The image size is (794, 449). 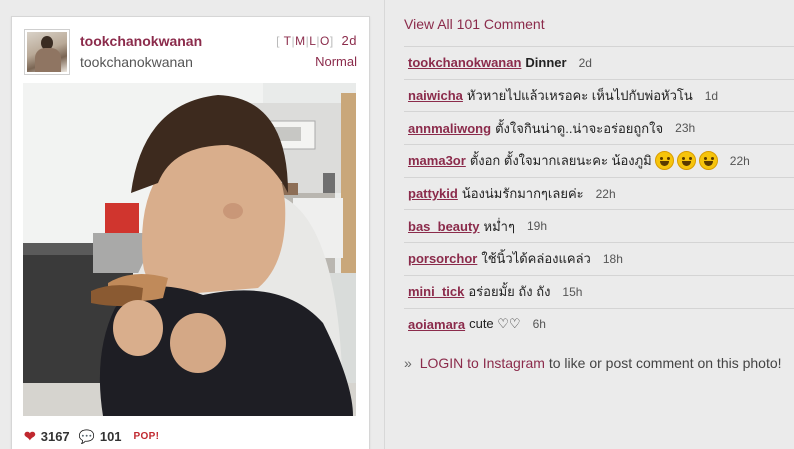 What do you see at coordinates (599, 291) in the screenshot?
I see `comment-row: mini_tick อร่อยมั้ย ถัง ถัง 15h` at bounding box center [599, 291].